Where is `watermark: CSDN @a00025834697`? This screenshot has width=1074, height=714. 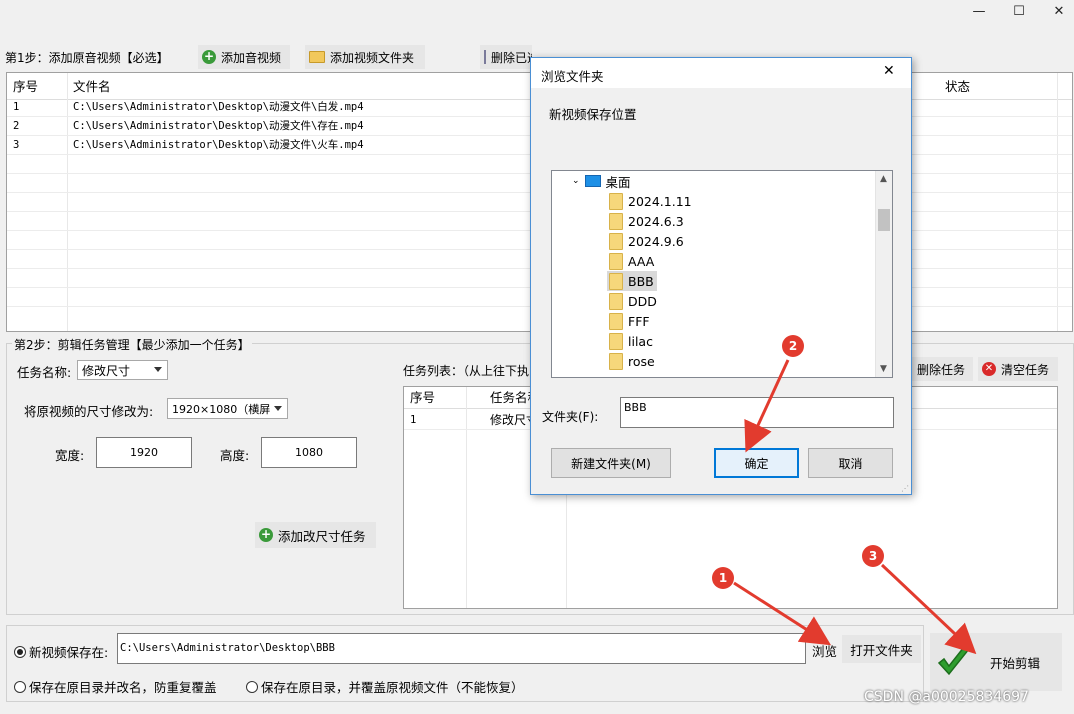 watermark: CSDN @a00025834697 is located at coordinates (946, 697).